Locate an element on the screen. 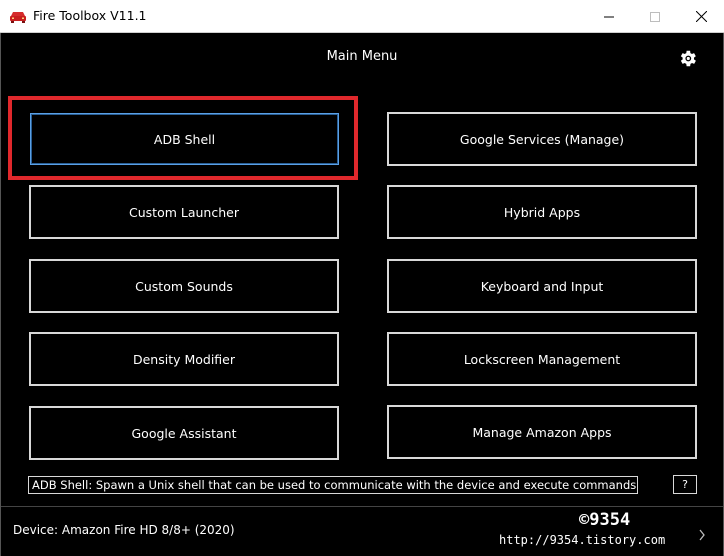 Image resolution: width=724 pixels, height=556 pixels. custom-sounds-label: Custom Sounds is located at coordinates (184, 286).